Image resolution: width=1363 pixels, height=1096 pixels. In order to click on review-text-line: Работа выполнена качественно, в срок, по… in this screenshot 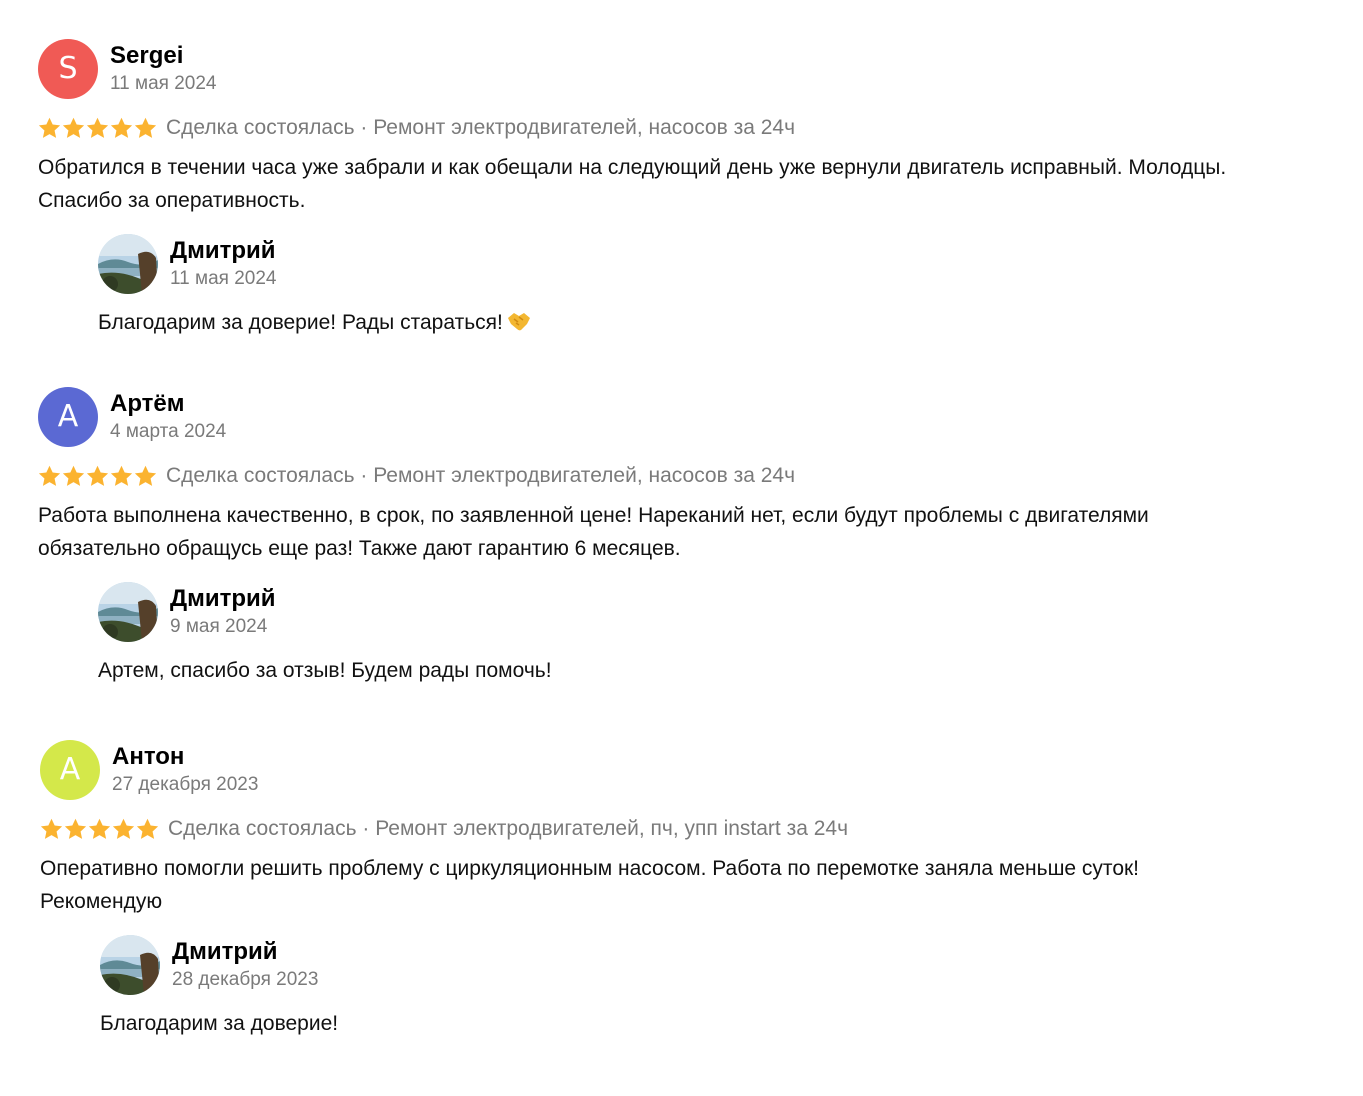, I will do `click(593, 515)`.